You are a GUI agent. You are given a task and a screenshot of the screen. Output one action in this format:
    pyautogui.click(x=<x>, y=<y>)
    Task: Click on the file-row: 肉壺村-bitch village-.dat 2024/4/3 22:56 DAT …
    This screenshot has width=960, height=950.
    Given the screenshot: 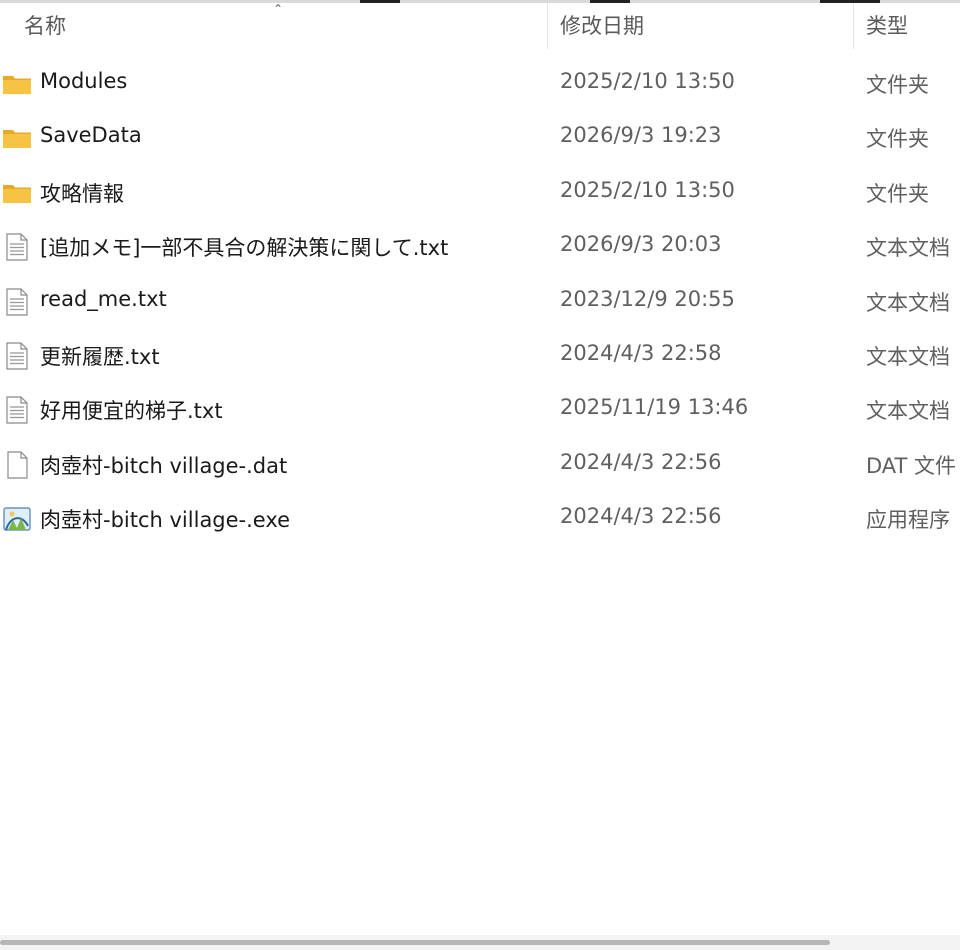 What is the action you would take?
    pyautogui.click(x=480, y=465)
    